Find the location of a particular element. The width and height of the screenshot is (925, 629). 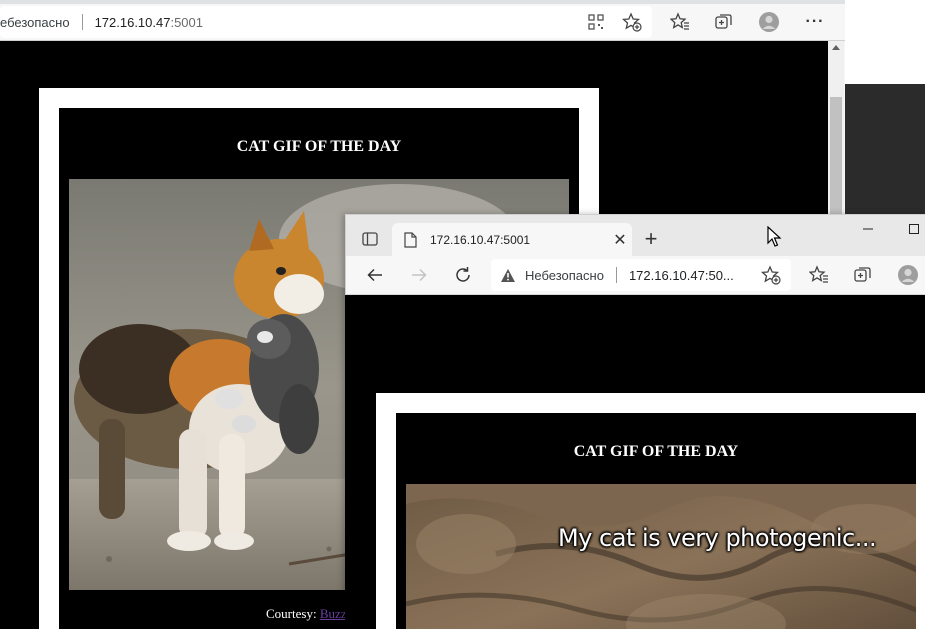

close-icon: ✕ is located at coordinates (620, 240).